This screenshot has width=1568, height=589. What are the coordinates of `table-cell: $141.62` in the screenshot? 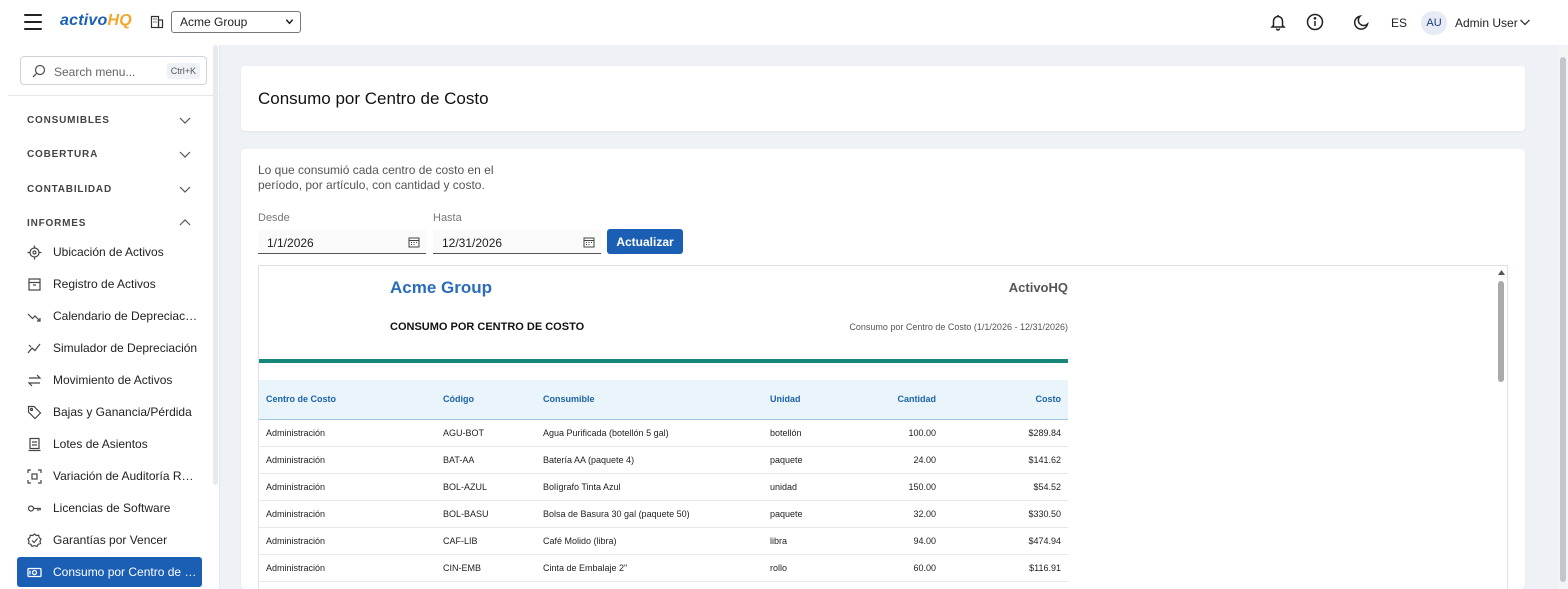 It's located at (1005, 460).